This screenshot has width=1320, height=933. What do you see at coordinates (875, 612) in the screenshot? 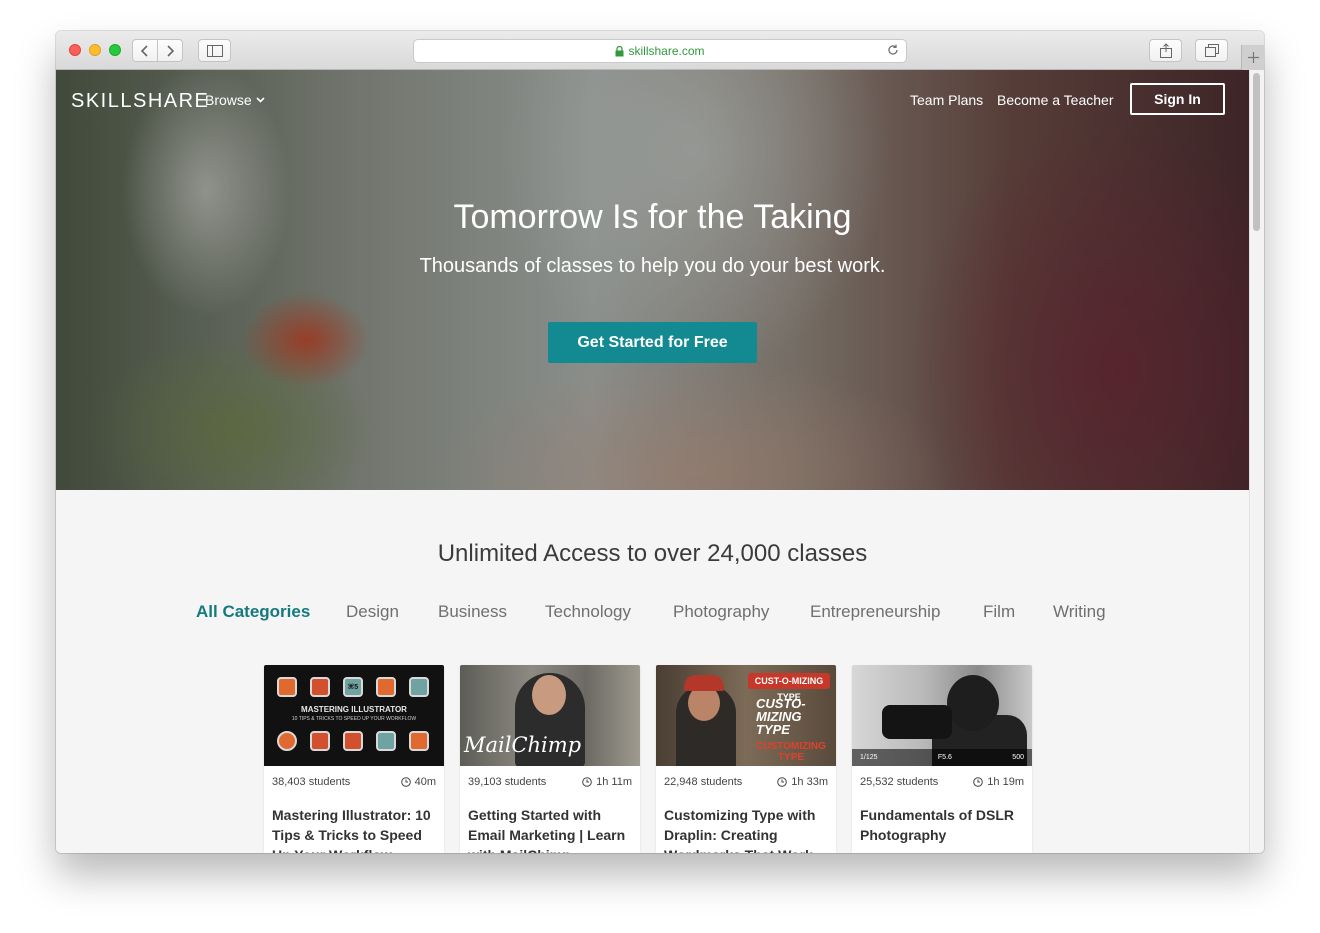
I see `tab-entrepreneurship: Entrepreneurship` at bounding box center [875, 612].